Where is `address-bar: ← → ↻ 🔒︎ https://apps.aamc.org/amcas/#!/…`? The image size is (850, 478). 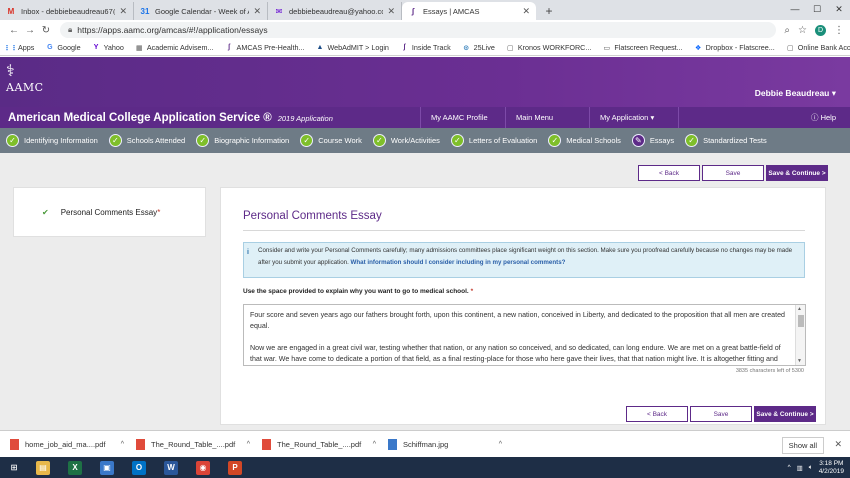
address-bar: ← → ↻ 🔒︎ https://apps.aamc.org/amcas/#!/… is located at coordinates (425, 30).